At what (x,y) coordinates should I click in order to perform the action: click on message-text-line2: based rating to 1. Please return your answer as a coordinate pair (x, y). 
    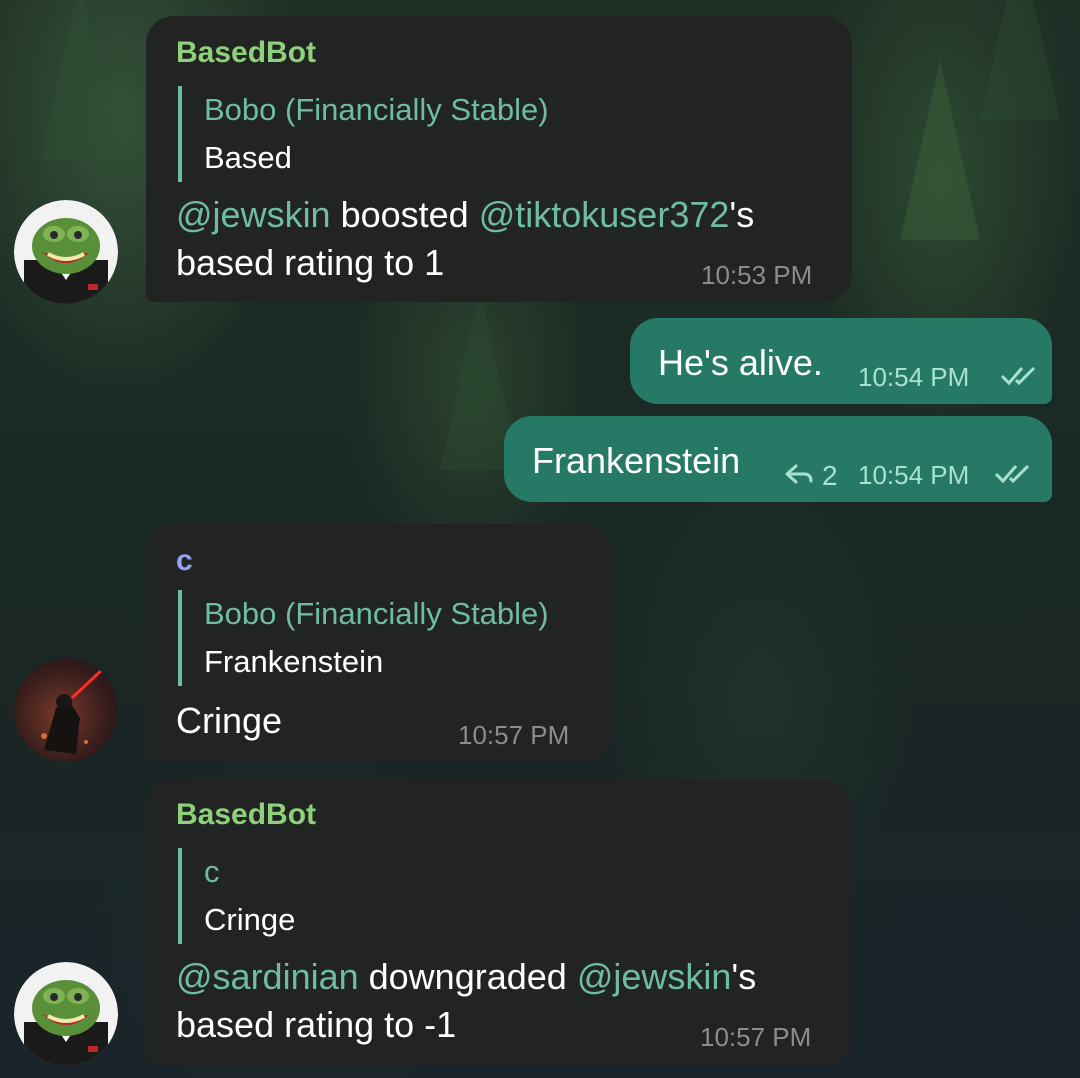
    Looking at the image, I should click on (310, 262).